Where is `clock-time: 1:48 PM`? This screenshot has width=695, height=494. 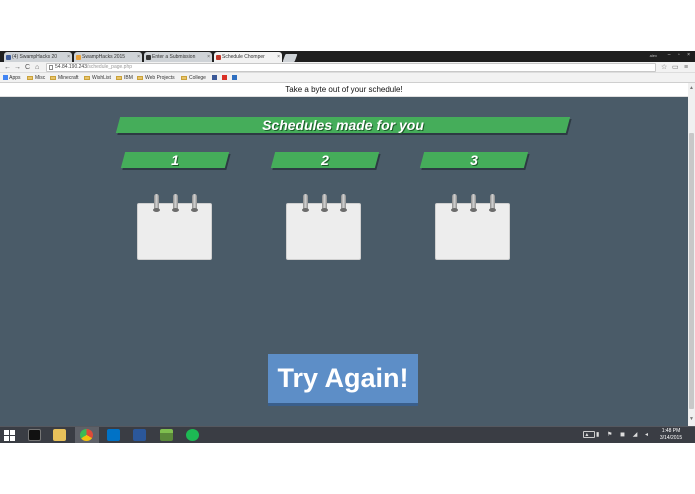 clock-time: 1:48 PM is located at coordinates (671, 431).